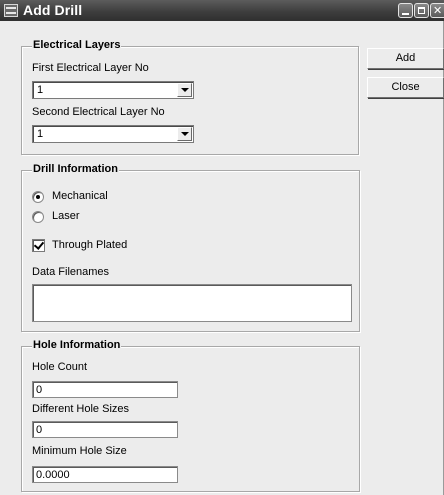 Image resolution: width=444 pixels, height=495 pixels. Describe the element at coordinates (38, 245) in the screenshot. I see `through-plated-checkbox` at that location.